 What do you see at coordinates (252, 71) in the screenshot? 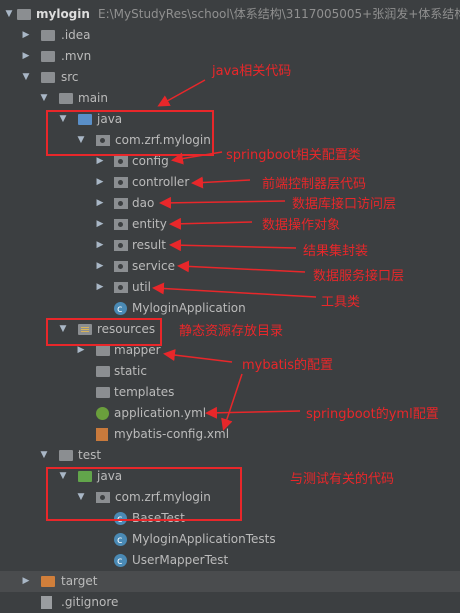
I see `annotation-java: java相关代码` at bounding box center [252, 71].